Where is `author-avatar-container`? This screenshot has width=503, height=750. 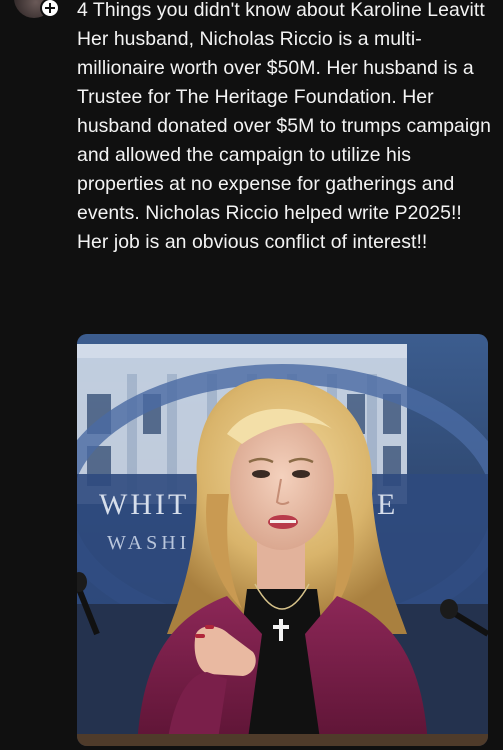
author-avatar-container is located at coordinates (37, 11).